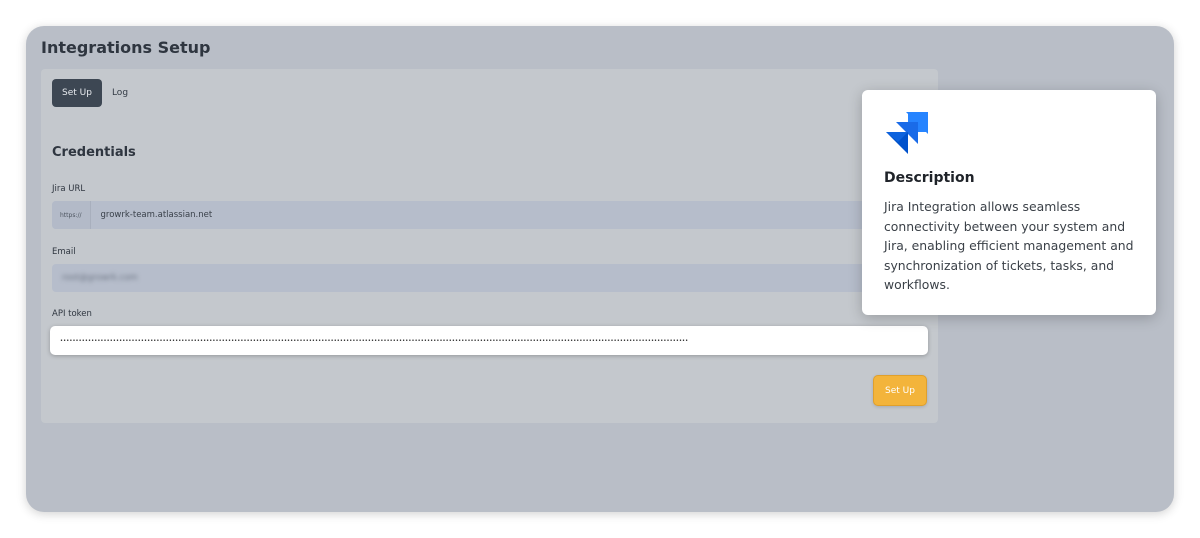 The width and height of the screenshot is (1200, 538). Describe the element at coordinates (94, 152) in the screenshot. I see `credentials-title: Credentials` at that location.